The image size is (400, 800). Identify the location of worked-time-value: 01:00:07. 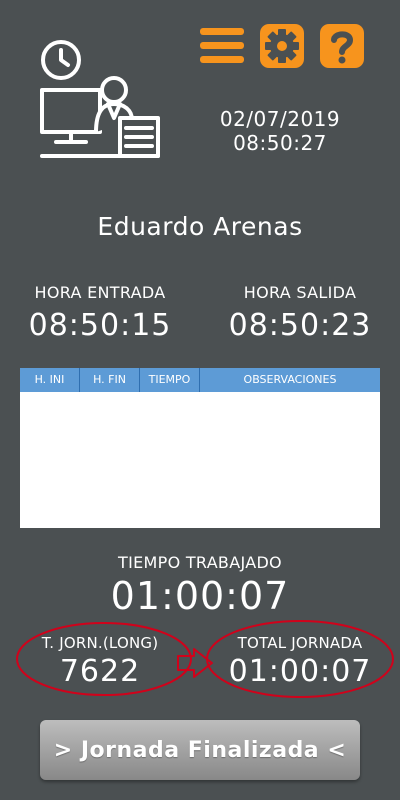
(200, 596).